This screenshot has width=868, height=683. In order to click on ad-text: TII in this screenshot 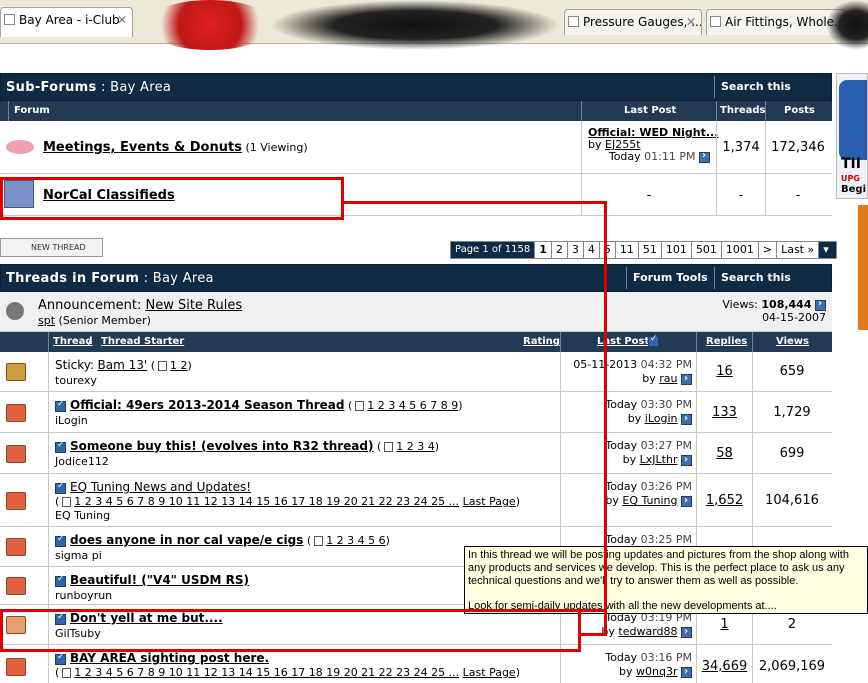, I will do `click(851, 164)`.